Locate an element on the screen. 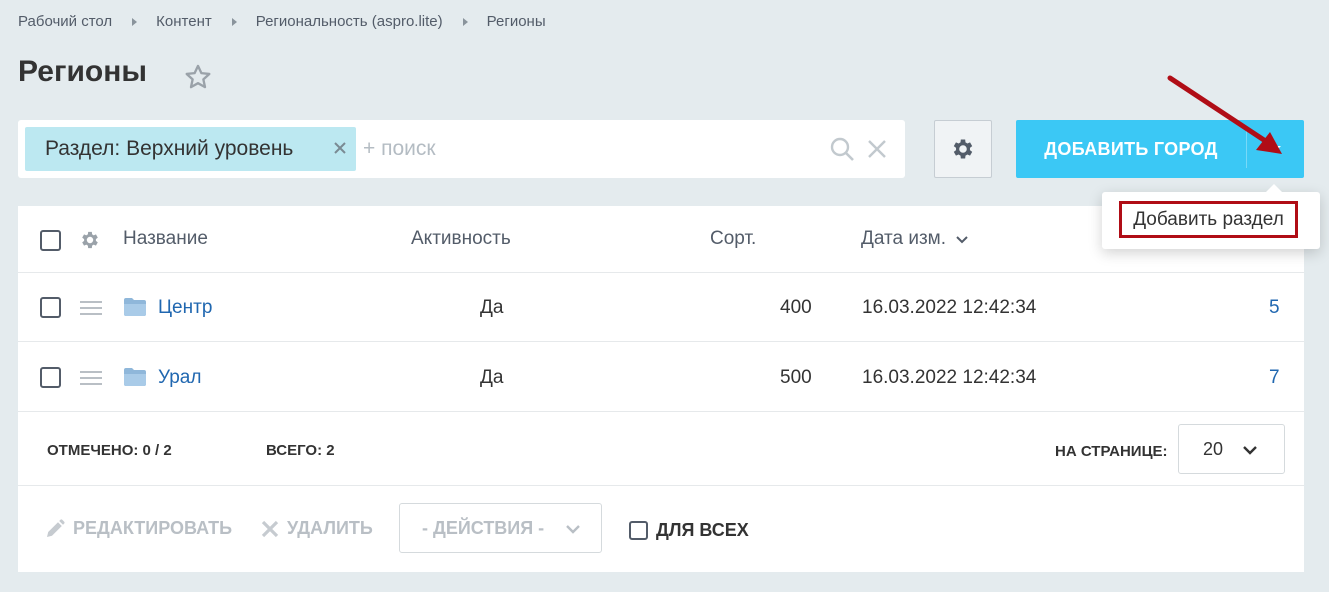 The height and width of the screenshot is (592, 1329). breadcrumb-desktop: Рабочий стол is located at coordinates (65, 21).